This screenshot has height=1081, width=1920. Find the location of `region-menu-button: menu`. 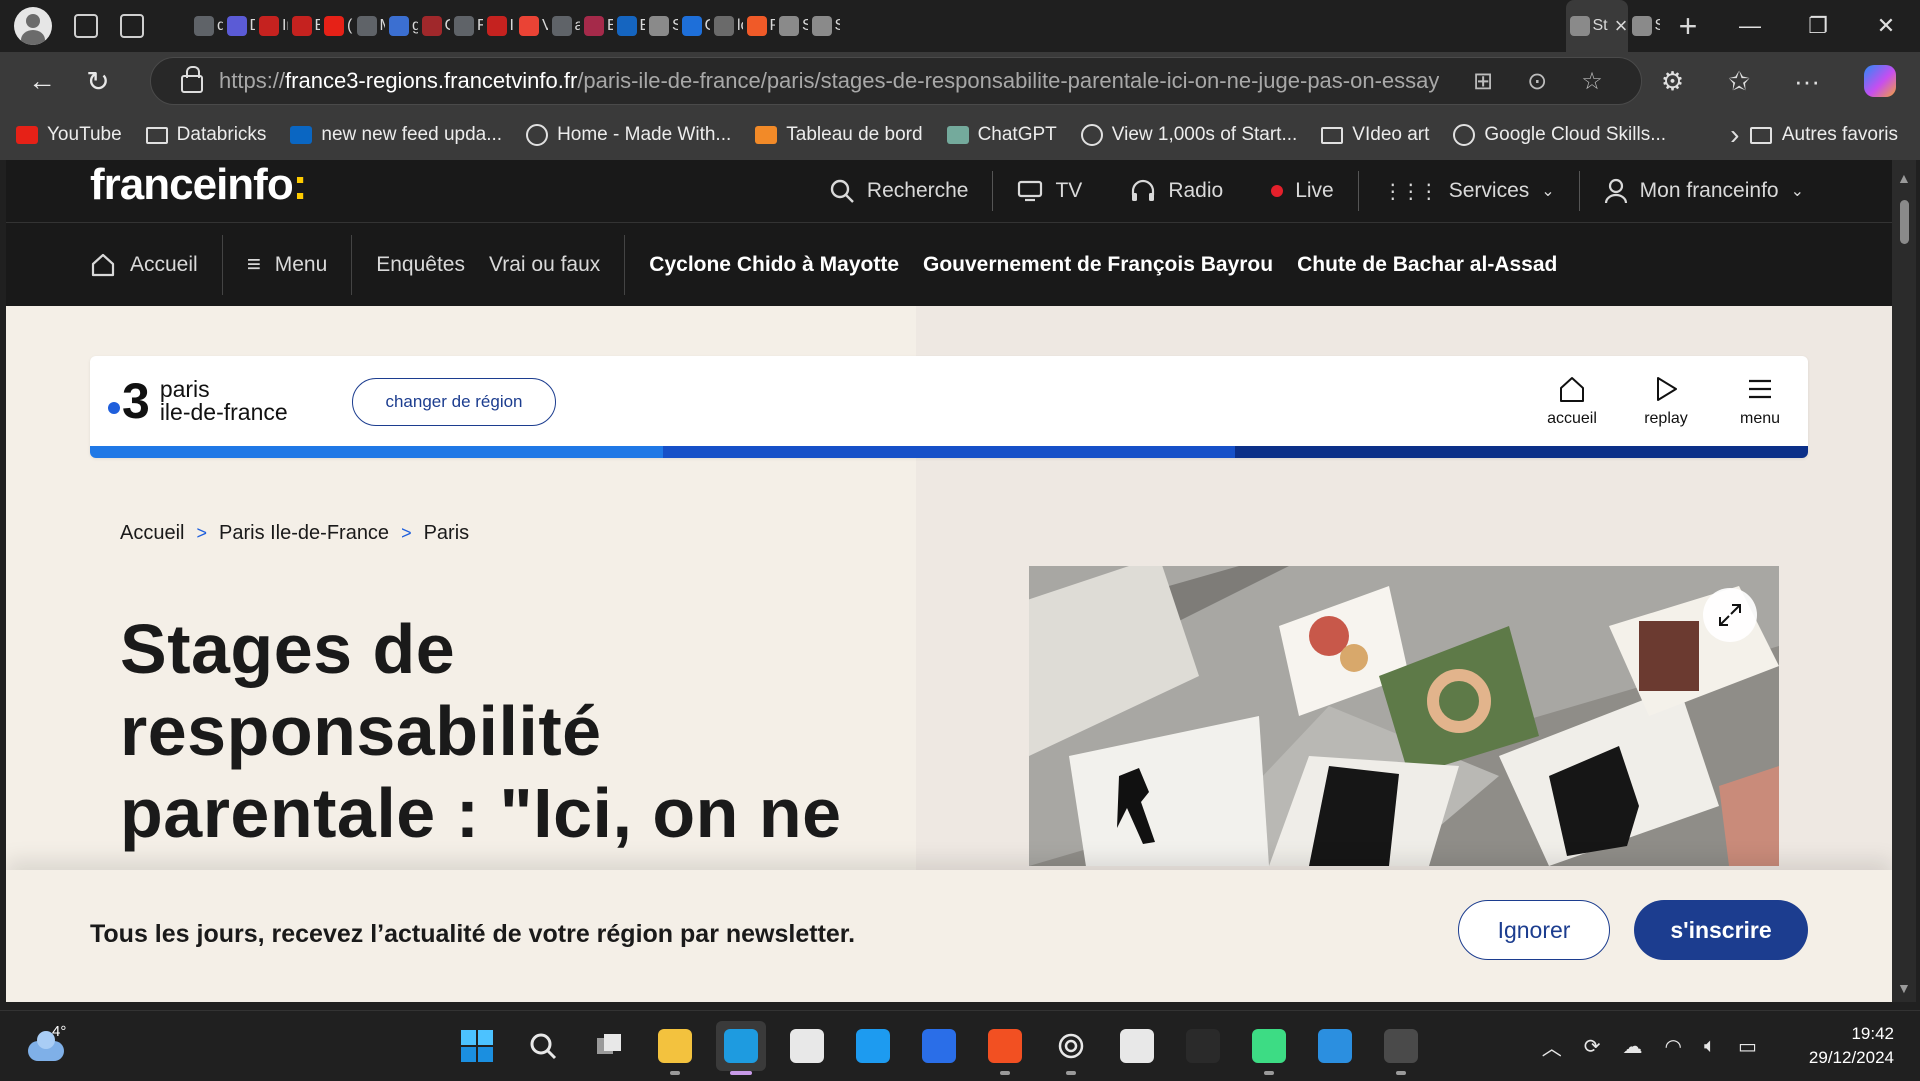

region-menu-button: menu is located at coordinates (1760, 401).